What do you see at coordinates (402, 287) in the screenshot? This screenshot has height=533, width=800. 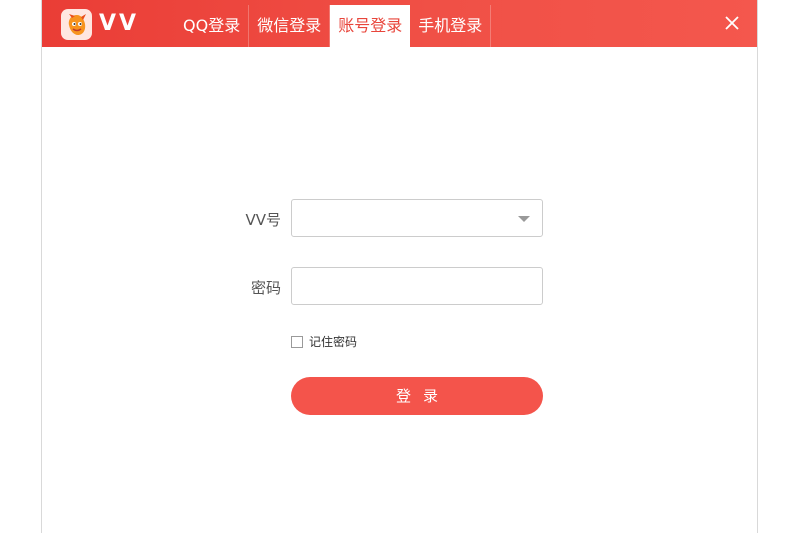 I see `password-input` at bounding box center [402, 287].